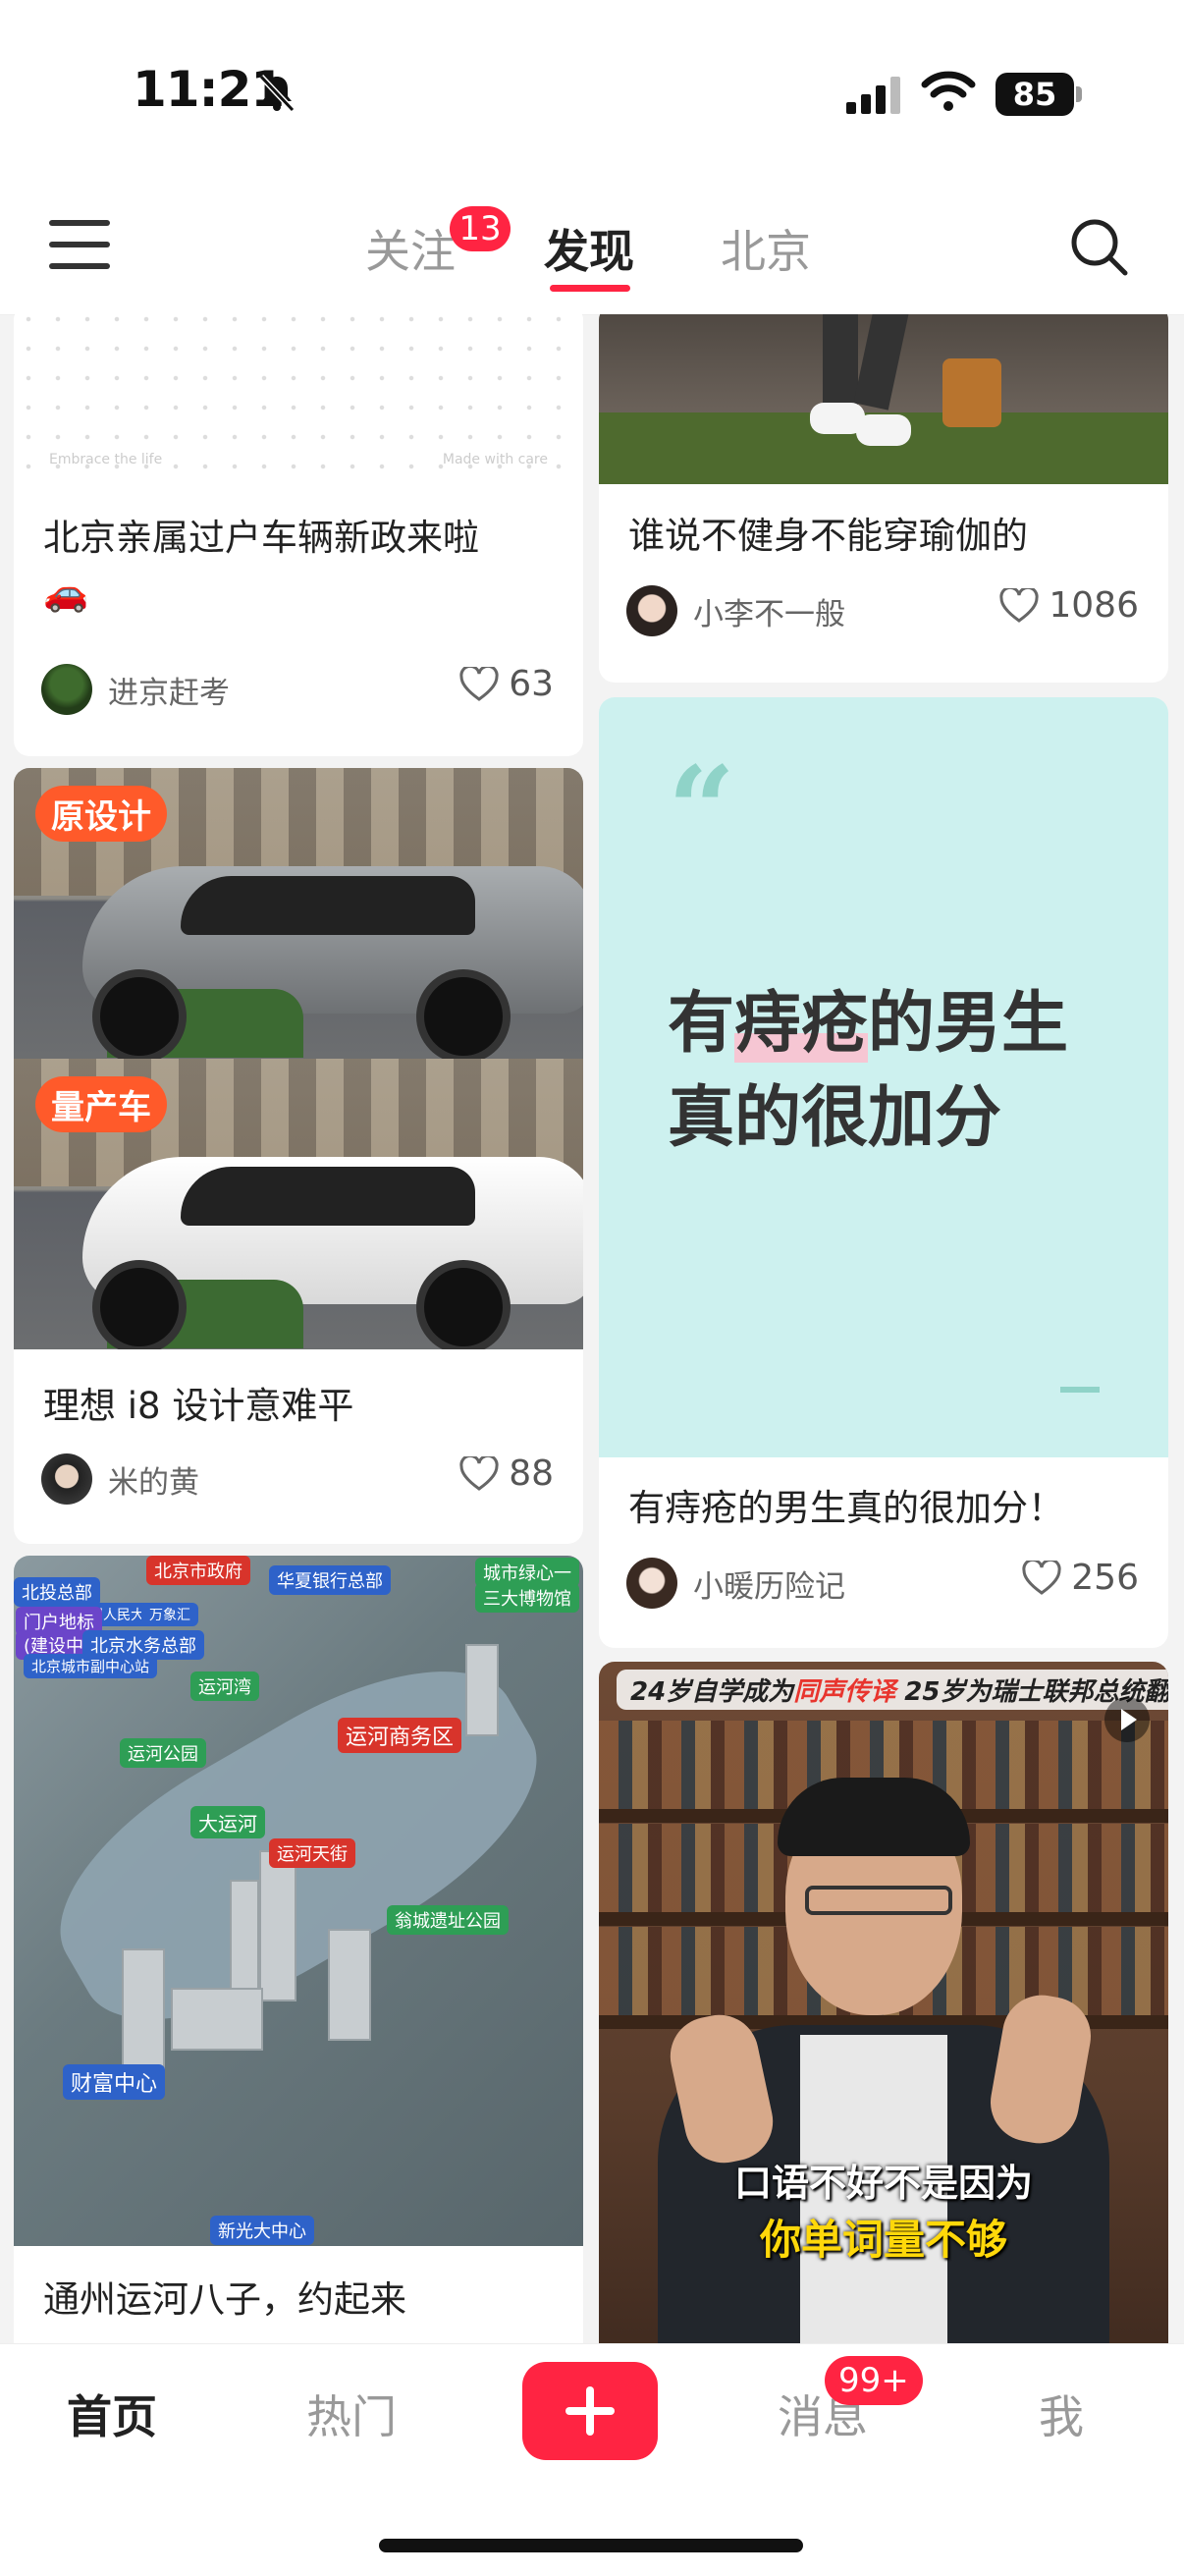 Image resolution: width=1184 pixels, height=2576 pixels. Describe the element at coordinates (114, 2082) in the screenshot. I see `map-label: 财富中心` at that location.